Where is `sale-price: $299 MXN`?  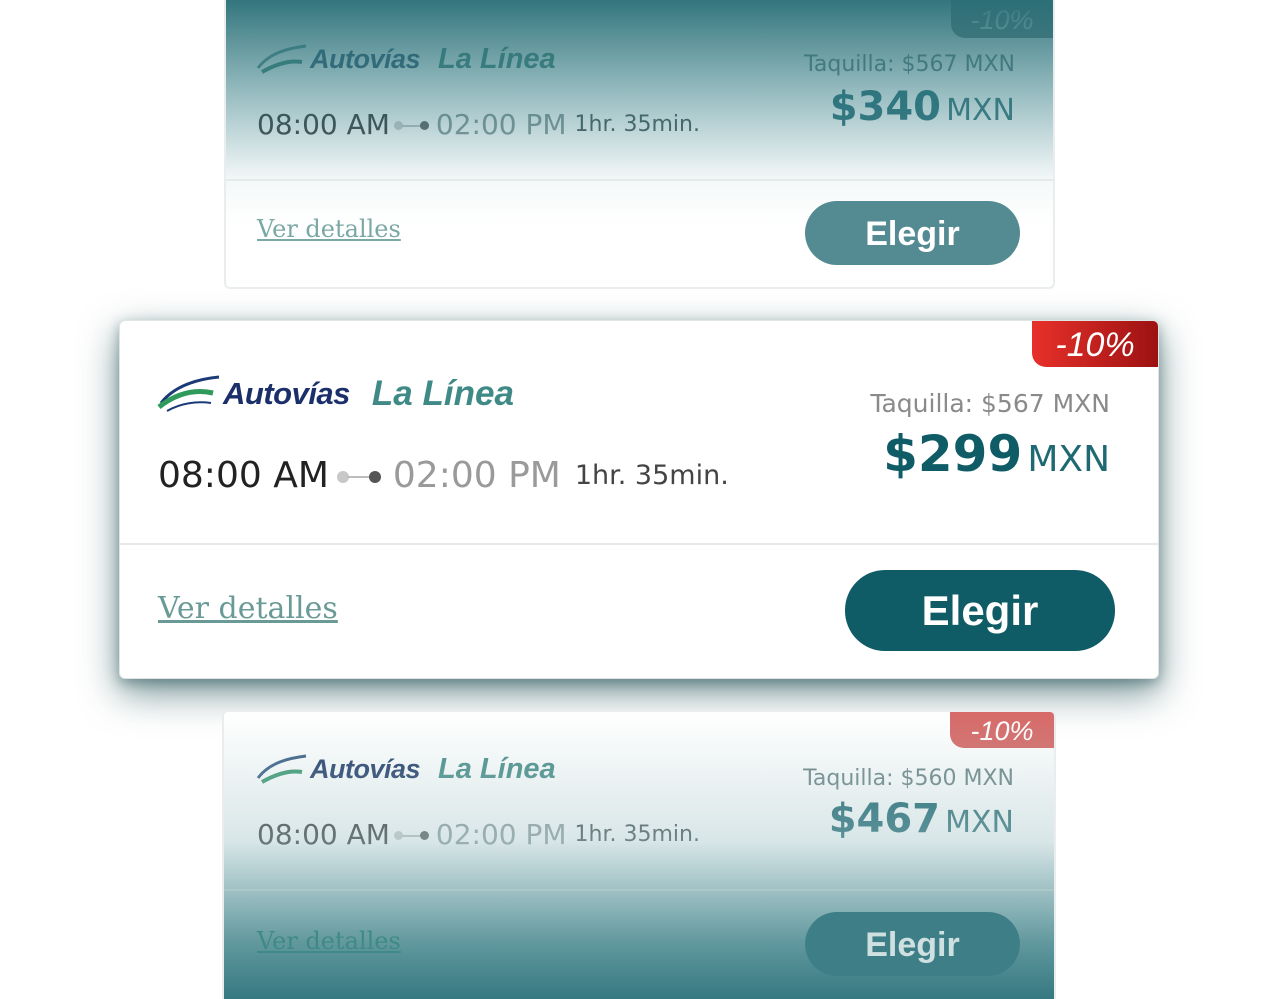
sale-price: $299 MXN is located at coordinates (996, 454).